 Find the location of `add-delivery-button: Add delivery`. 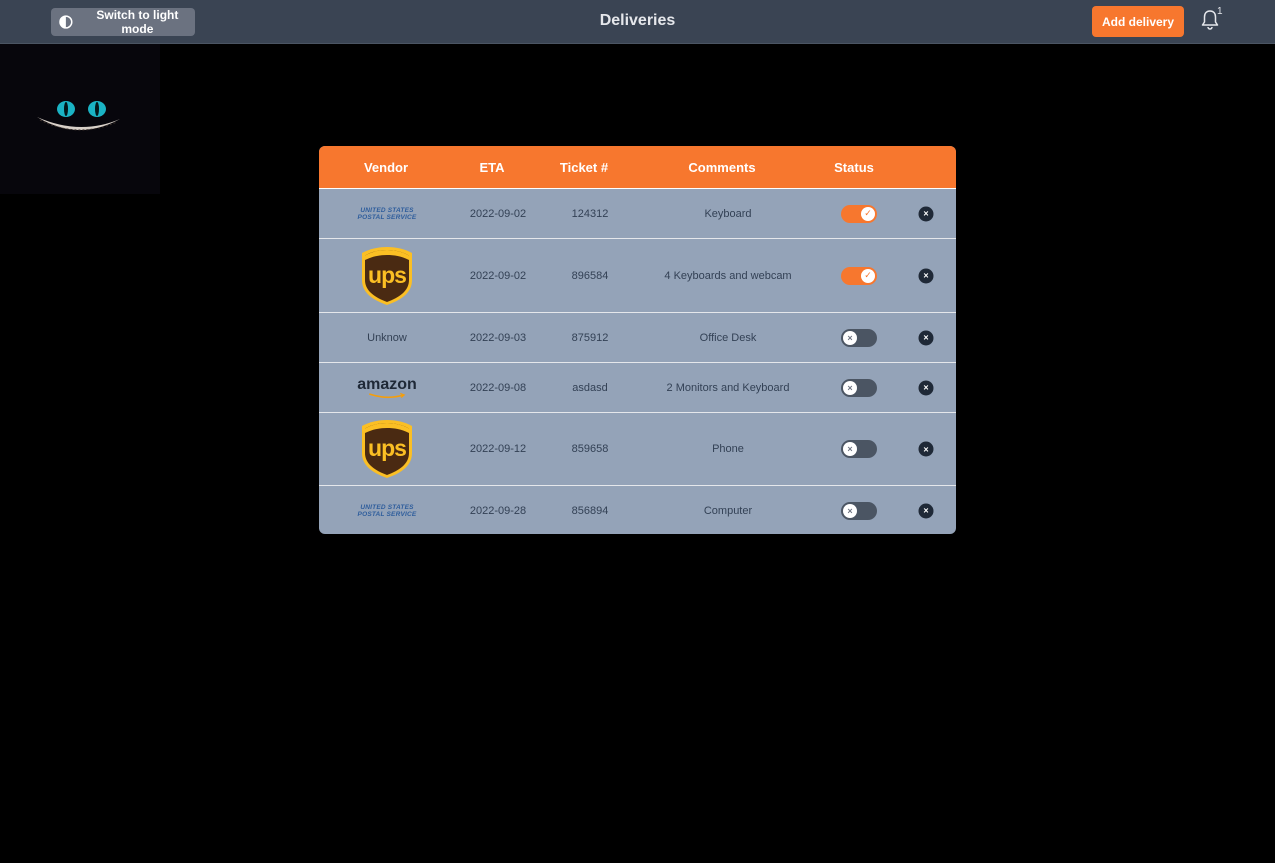

add-delivery-button: Add delivery is located at coordinates (1138, 21).